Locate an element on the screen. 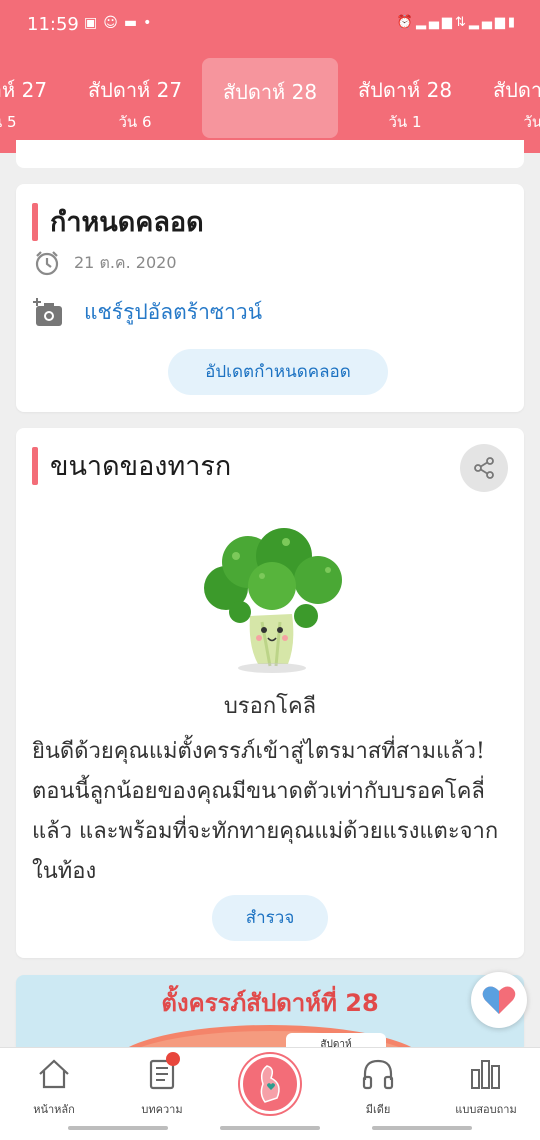 This screenshot has height=1140, width=540. banner-card: สัปดาห์ is located at coordinates (336, 1040).